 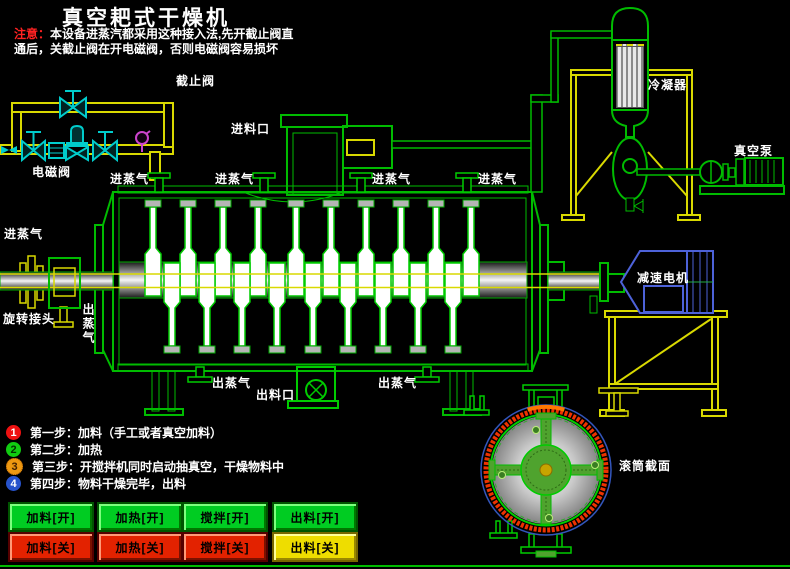 I want to click on condenser-tubes, so click(x=630, y=76).